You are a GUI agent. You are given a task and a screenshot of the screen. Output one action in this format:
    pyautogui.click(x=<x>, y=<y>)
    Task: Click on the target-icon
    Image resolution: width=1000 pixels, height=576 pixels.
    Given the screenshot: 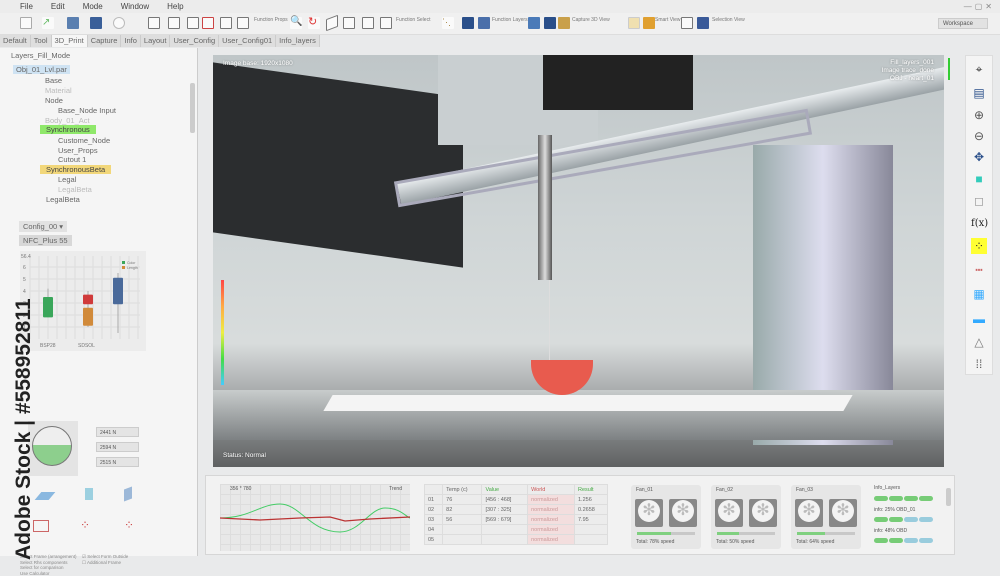 What is the action you would take?
    pyautogui.click(x=368, y=23)
    